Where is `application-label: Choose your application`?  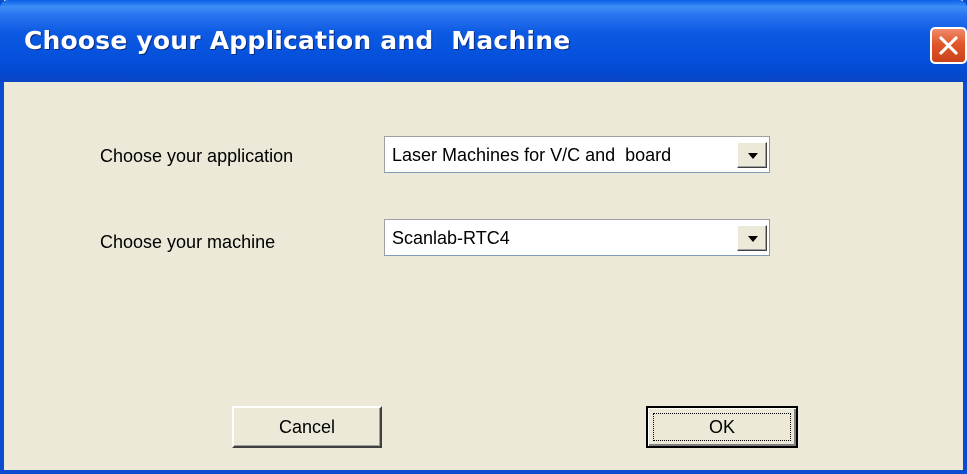
application-label: Choose your application is located at coordinates (197, 156).